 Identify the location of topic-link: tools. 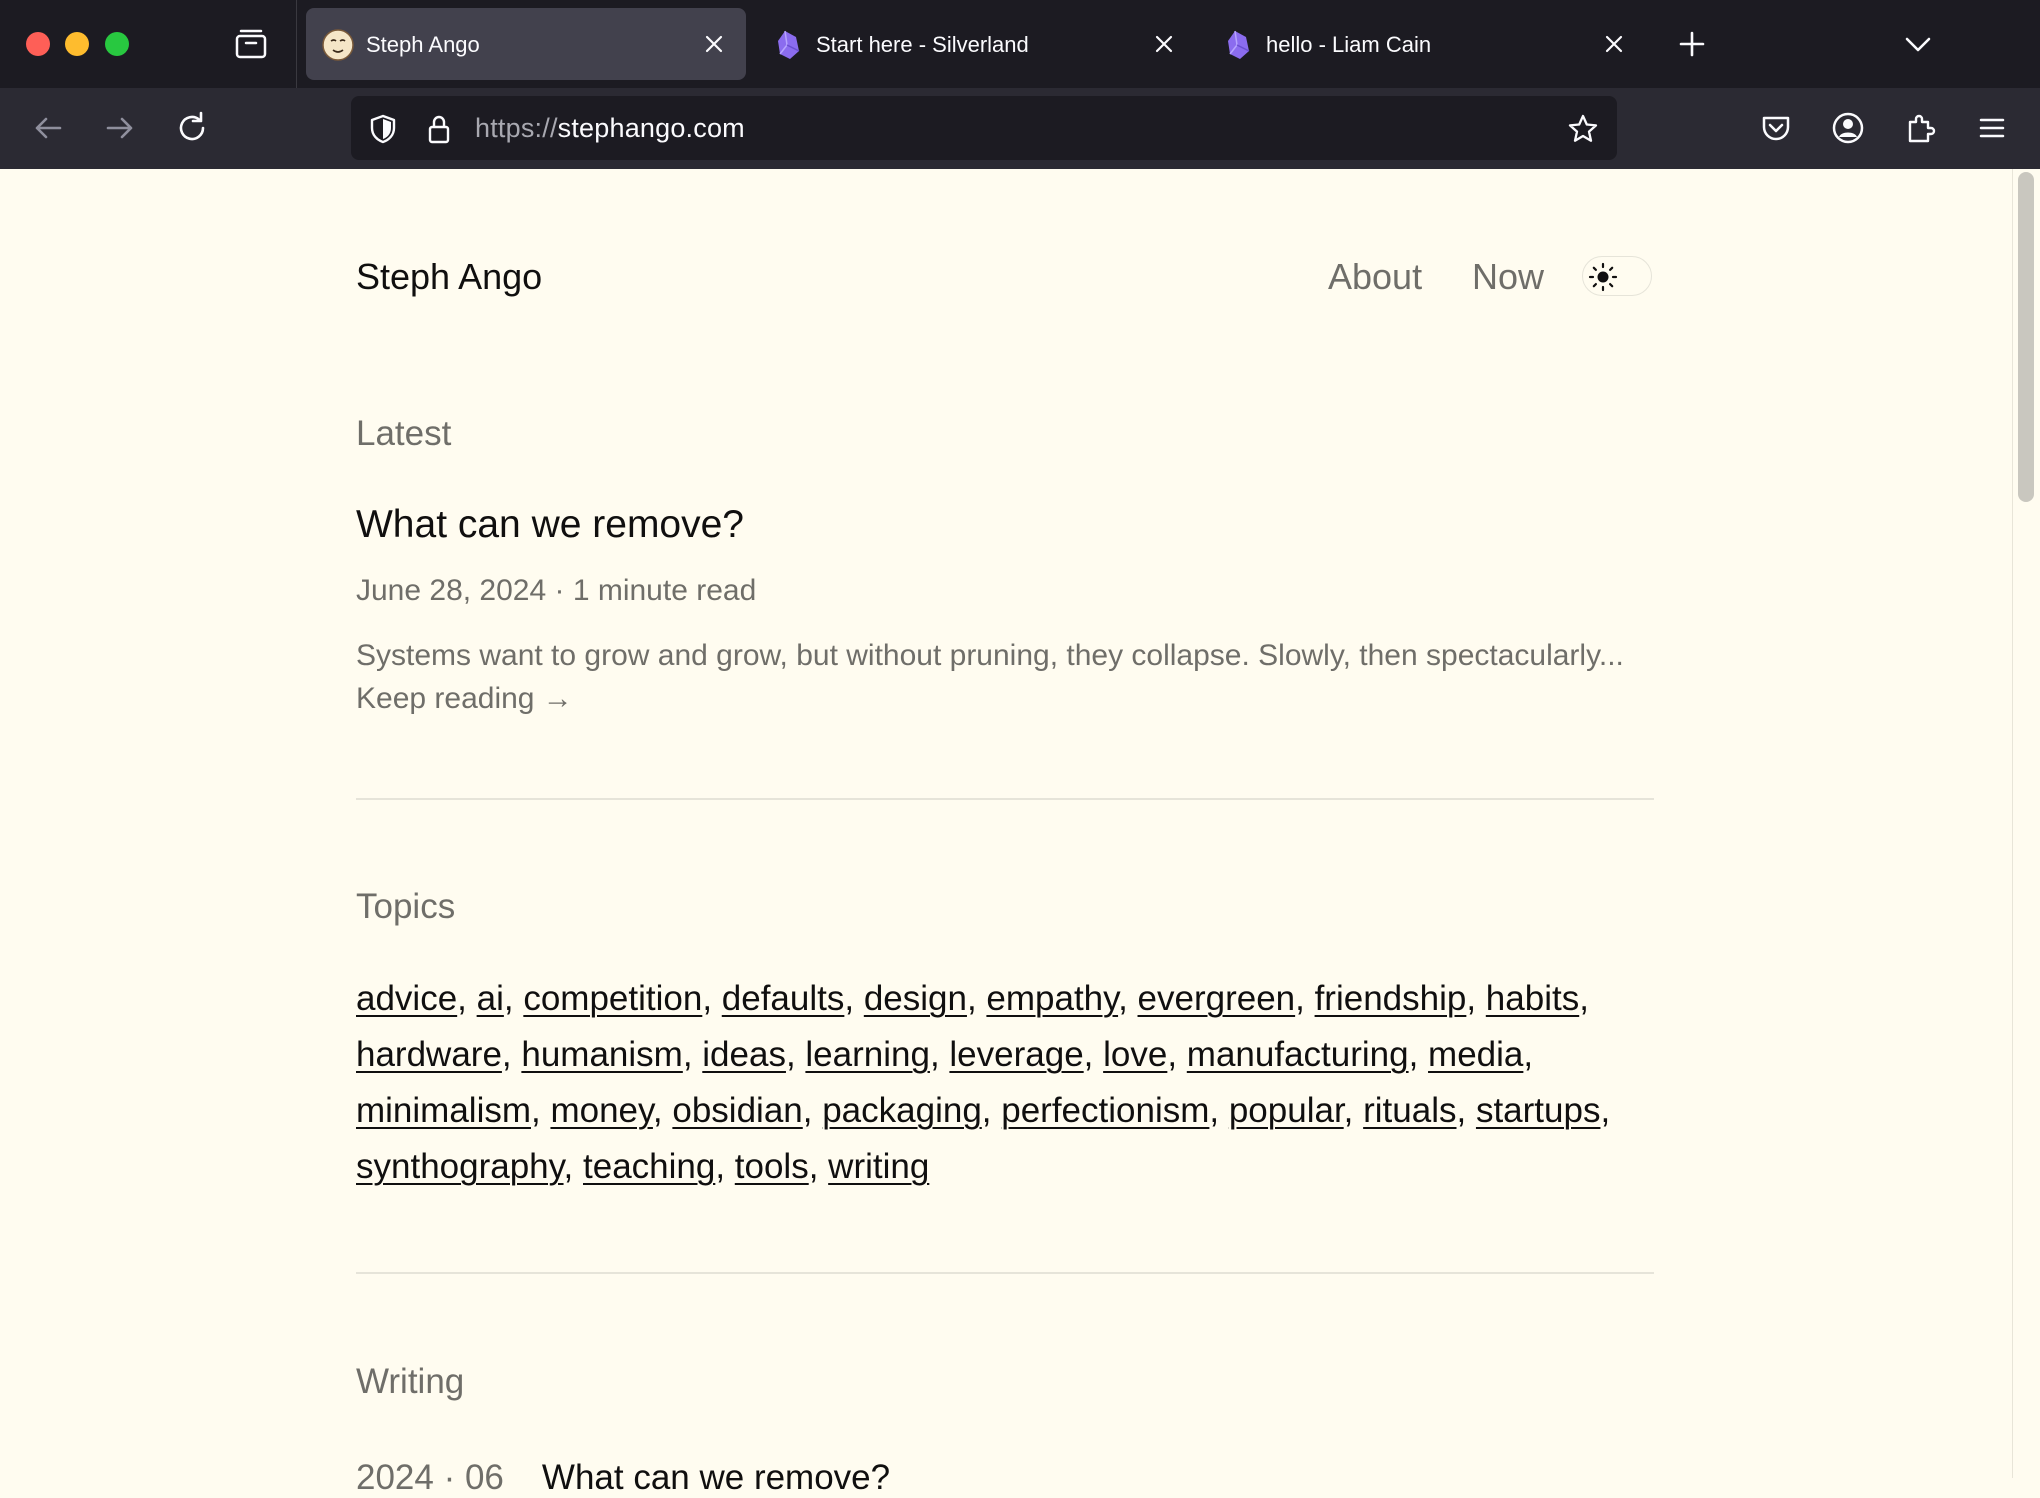
(772, 1166).